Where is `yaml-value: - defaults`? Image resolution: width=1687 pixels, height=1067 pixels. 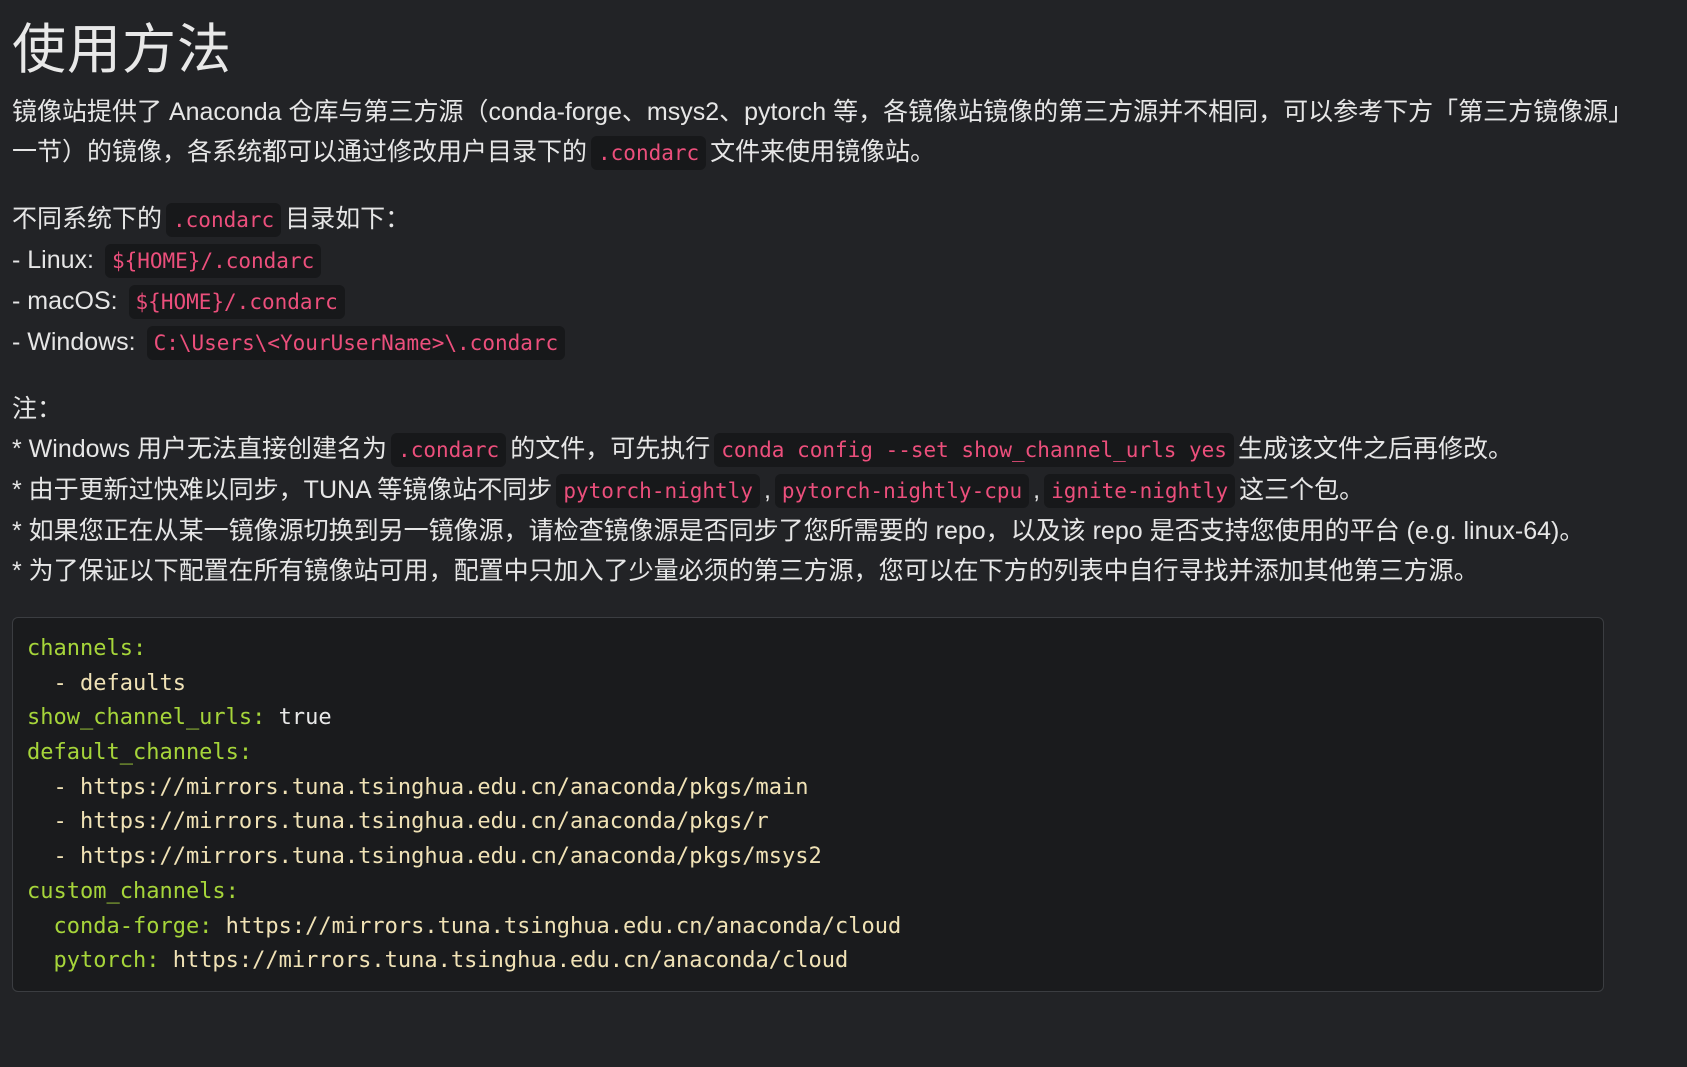 yaml-value: - defaults is located at coordinates (106, 683).